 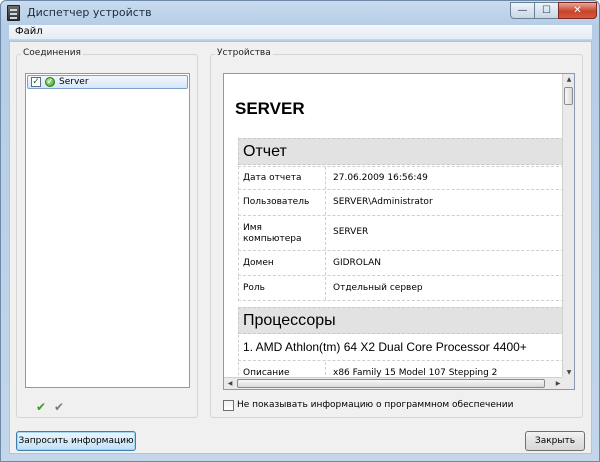 What do you see at coordinates (401, 320) in the screenshot?
I see `cpu-section-heading: Процессоры` at bounding box center [401, 320].